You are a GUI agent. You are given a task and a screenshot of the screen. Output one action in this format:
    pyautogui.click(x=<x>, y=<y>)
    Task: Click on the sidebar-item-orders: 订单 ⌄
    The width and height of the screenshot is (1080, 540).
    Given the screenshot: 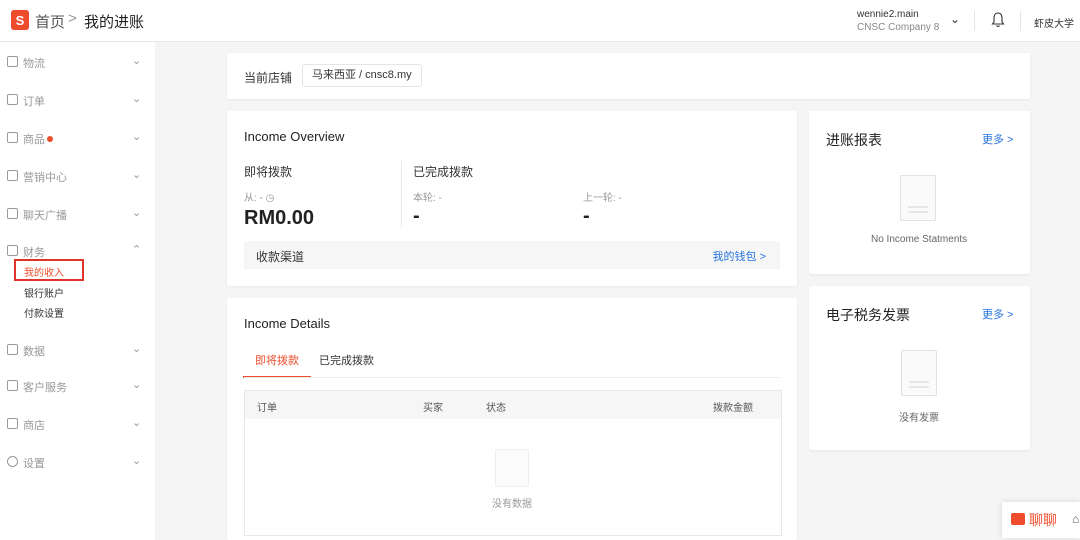 What is the action you would take?
    pyautogui.click(x=77, y=100)
    